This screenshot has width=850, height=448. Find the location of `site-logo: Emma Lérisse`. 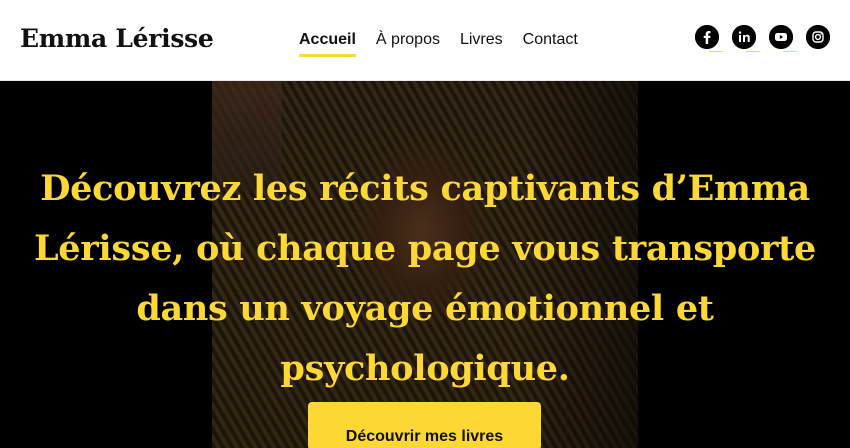

site-logo: Emma Lérisse is located at coordinates (117, 38).